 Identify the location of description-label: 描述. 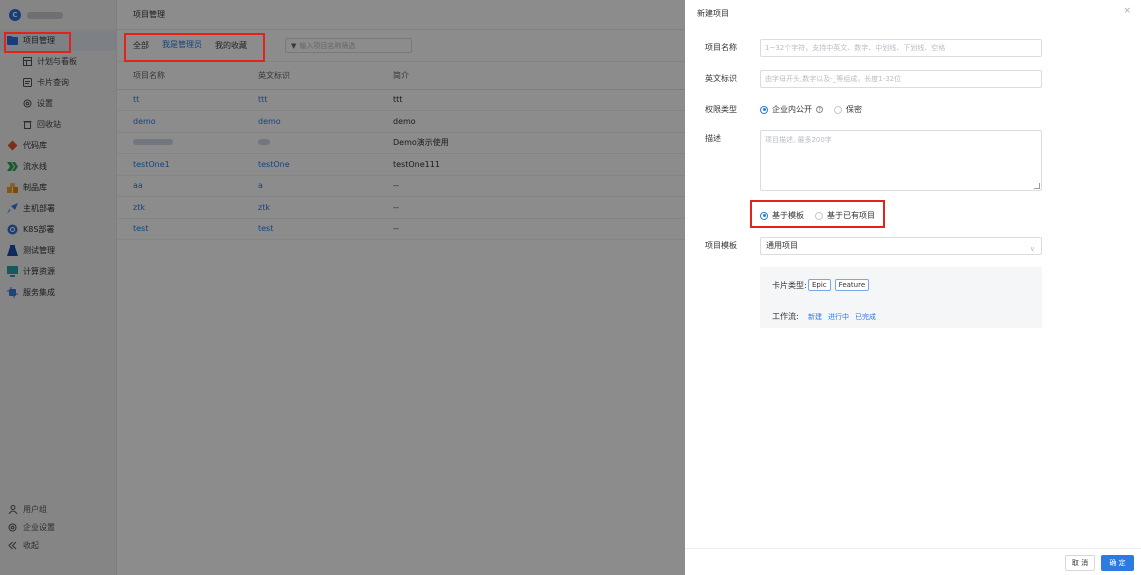
(713, 138).